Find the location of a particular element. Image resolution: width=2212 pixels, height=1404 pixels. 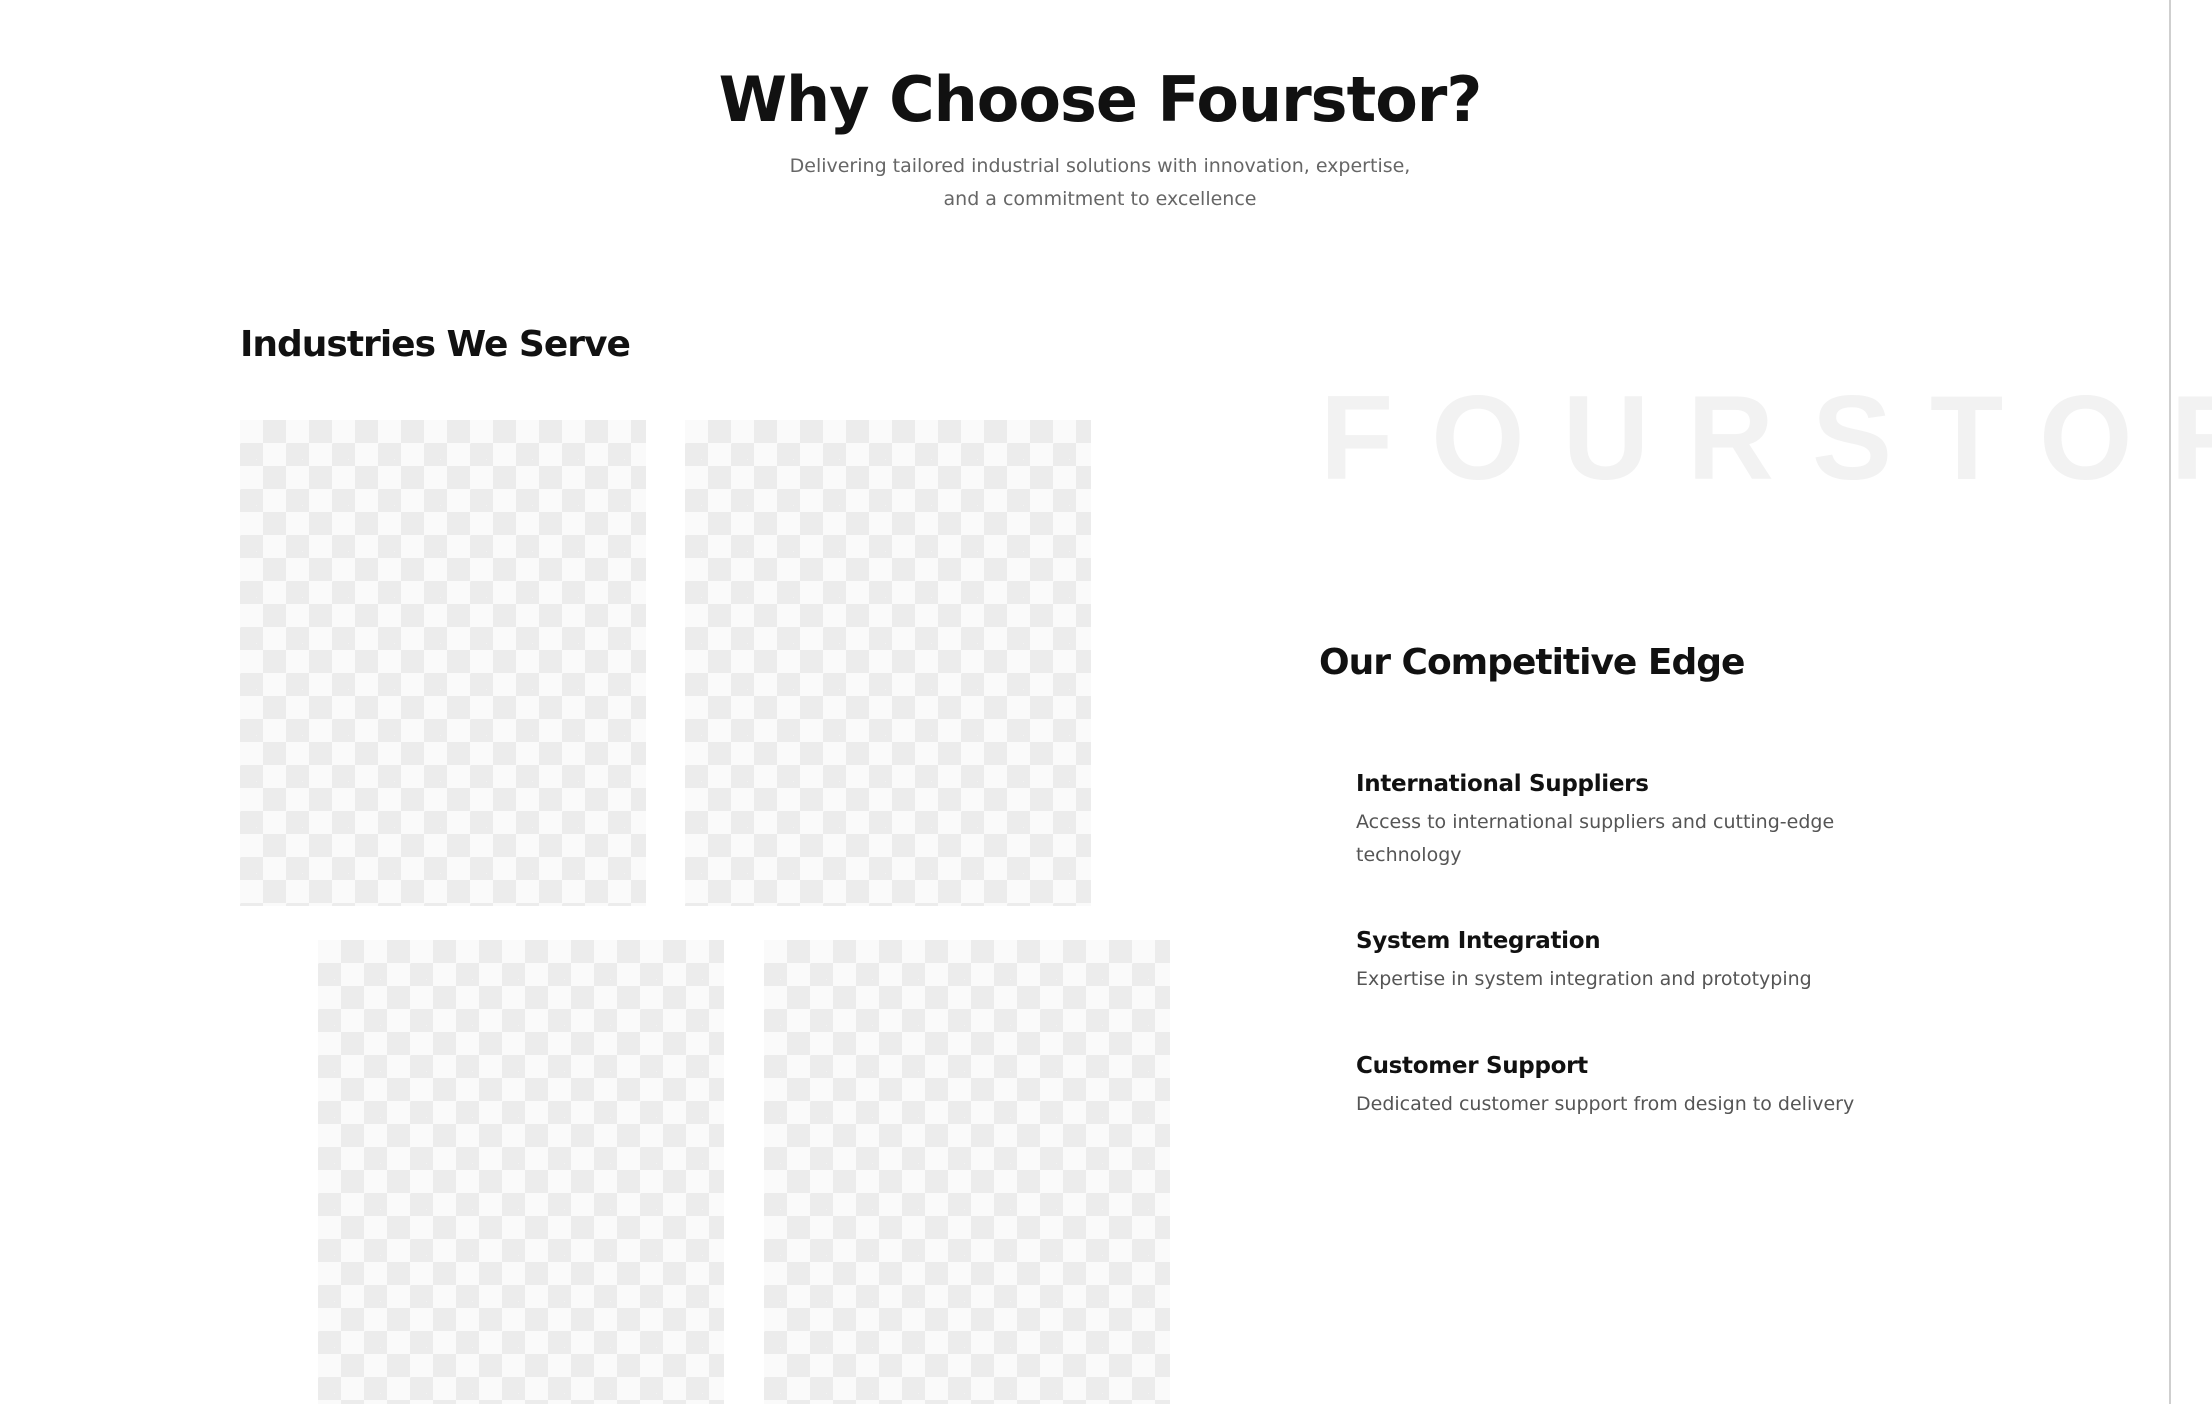

edge-item-title: International Suppliers is located at coordinates (1502, 784).